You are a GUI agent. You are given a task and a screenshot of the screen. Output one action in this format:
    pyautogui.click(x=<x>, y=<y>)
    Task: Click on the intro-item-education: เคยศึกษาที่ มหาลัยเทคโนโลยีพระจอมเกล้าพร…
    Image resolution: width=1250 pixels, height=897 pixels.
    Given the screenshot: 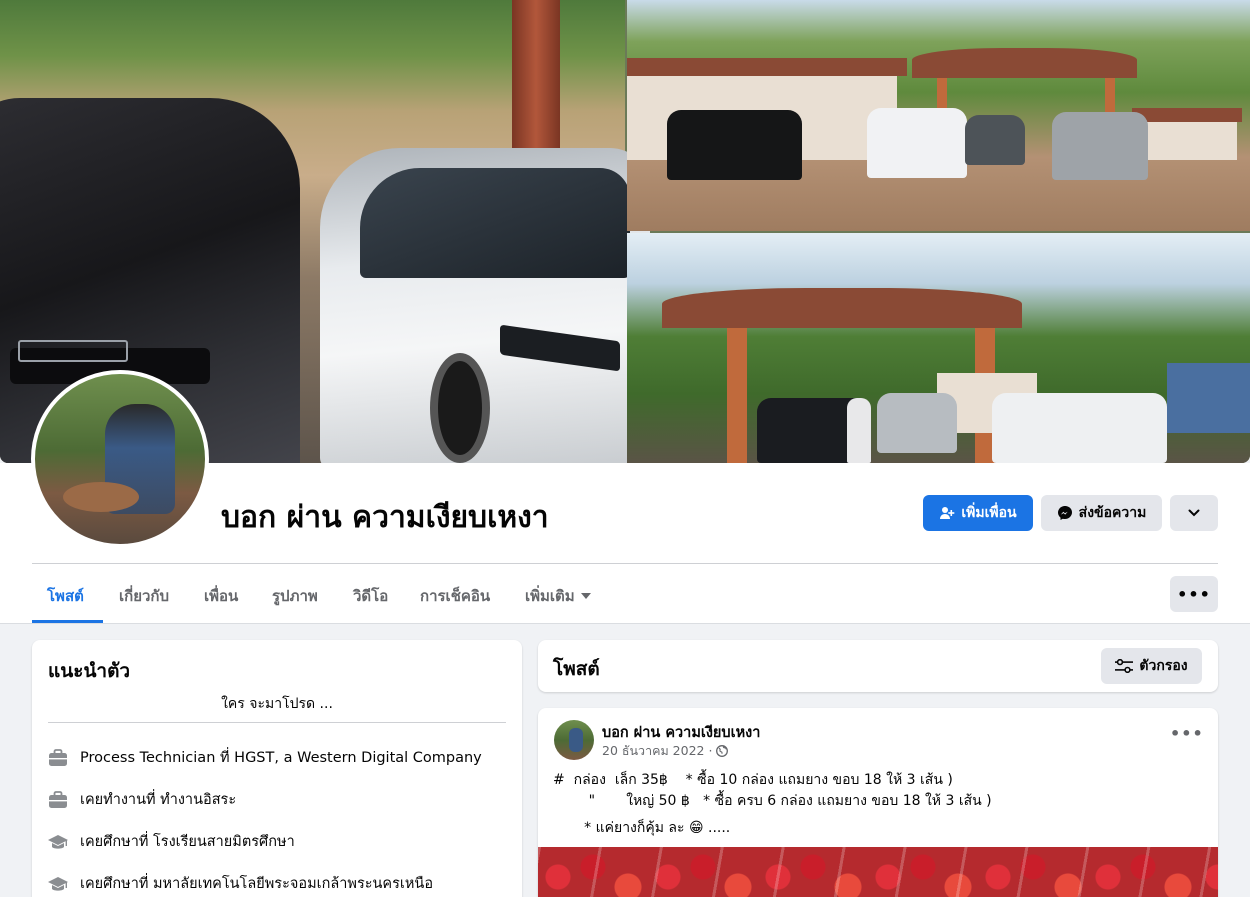 What is the action you would take?
    pyautogui.click(x=240, y=883)
    